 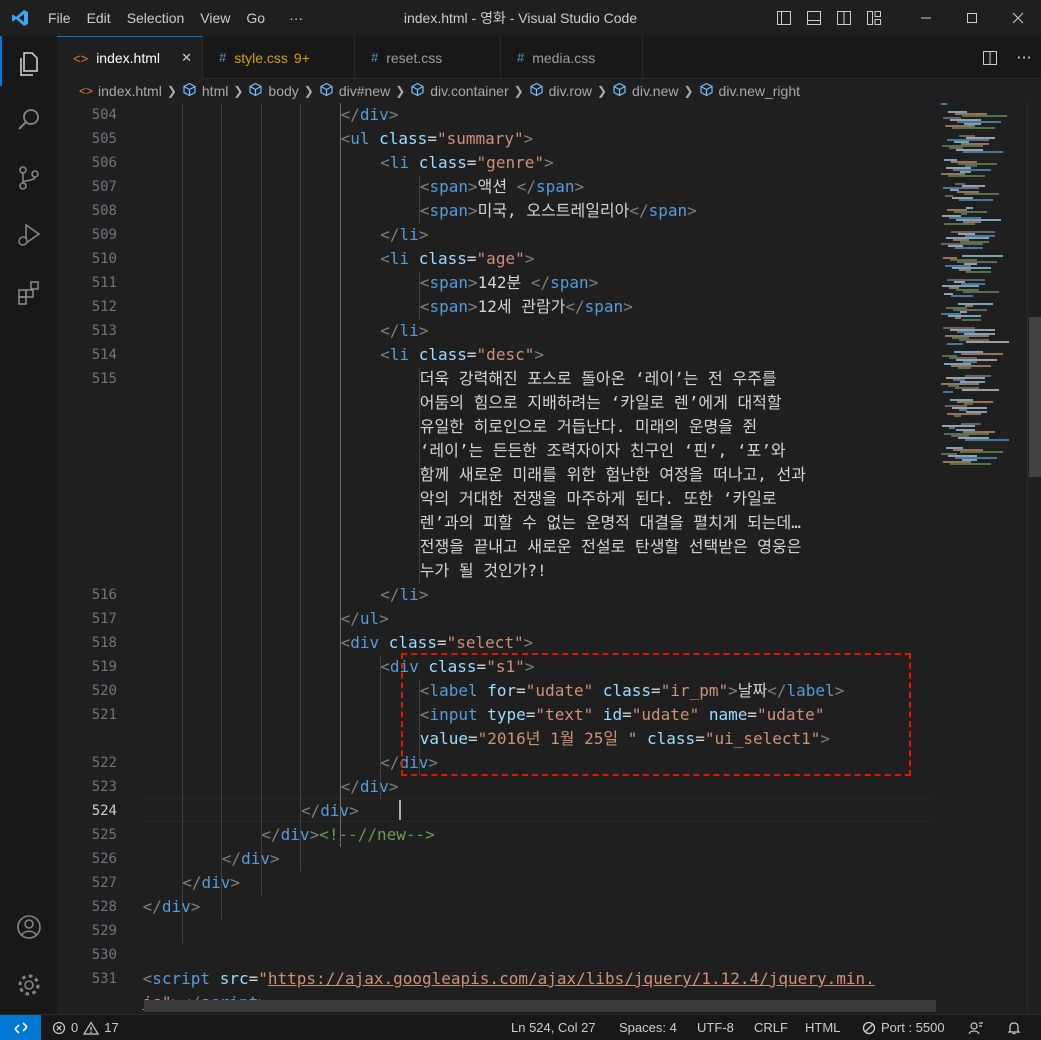 What do you see at coordinates (28, 178) in the screenshot?
I see `source-control-icon` at bounding box center [28, 178].